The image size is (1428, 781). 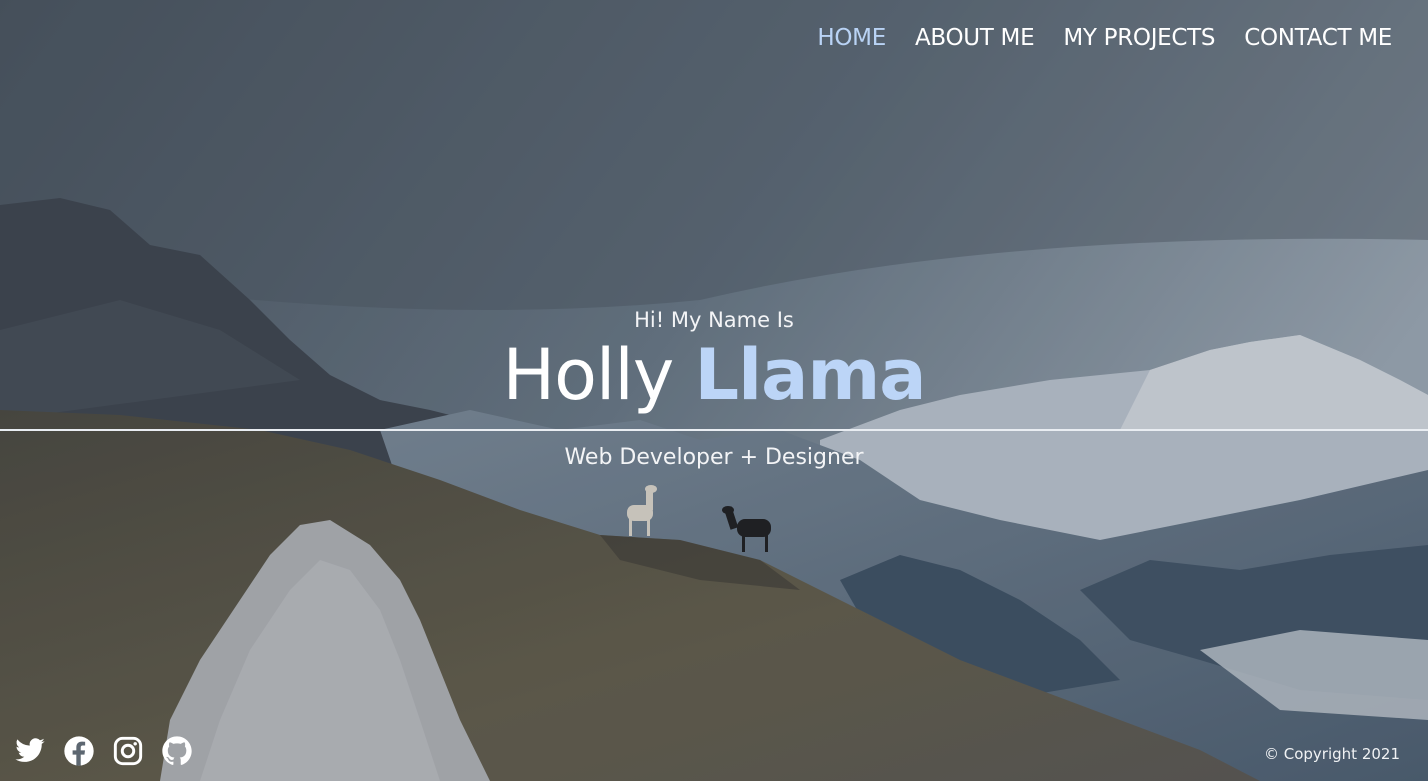 I want to click on nav-item-home: HOME, so click(x=851, y=38).